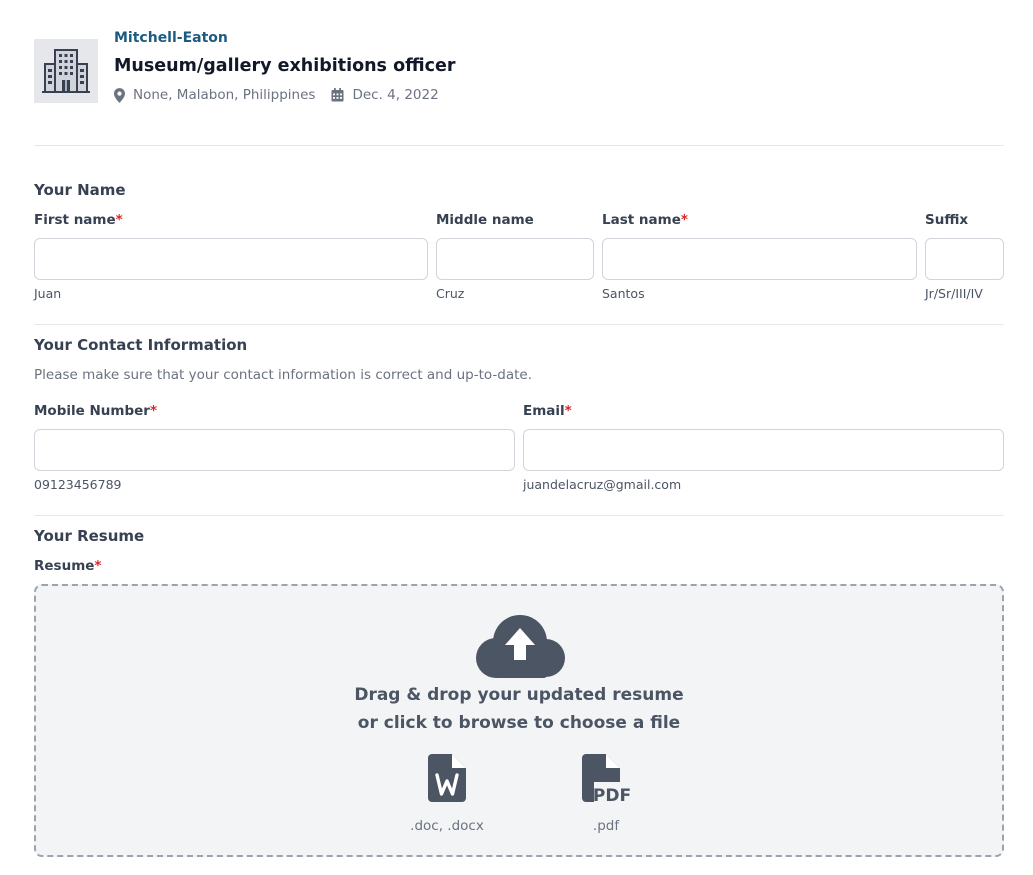 Image resolution: width=1033 pixels, height=875 pixels. What do you see at coordinates (337, 95) in the screenshot?
I see `calendar-icon` at bounding box center [337, 95].